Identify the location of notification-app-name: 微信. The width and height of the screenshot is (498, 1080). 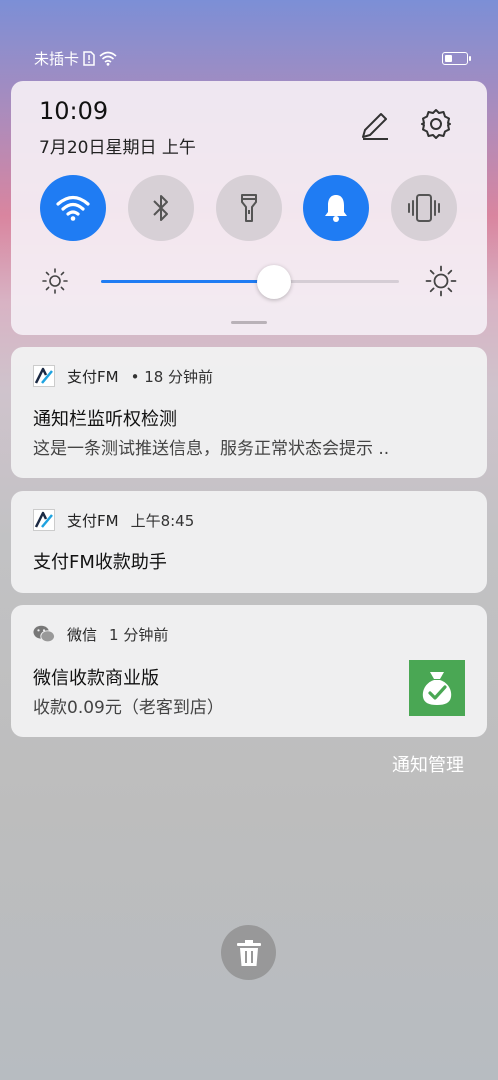
(82, 634).